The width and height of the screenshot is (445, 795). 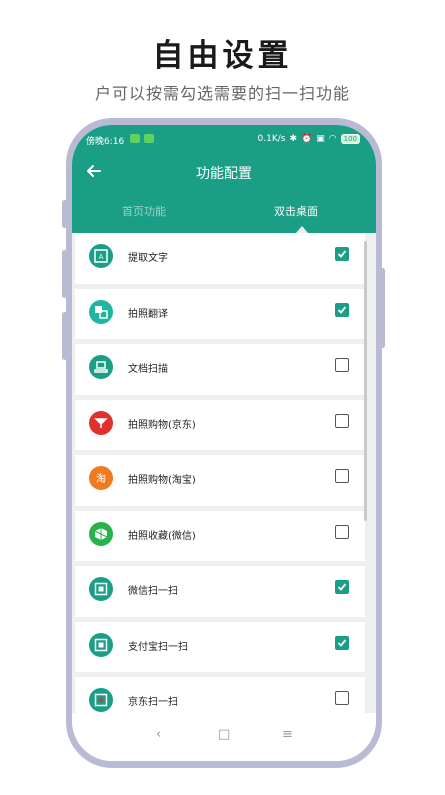 What do you see at coordinates (148, 314) in the screenshot?
I see `item-label: 拍照翻译` at bounding box center [148, 314].